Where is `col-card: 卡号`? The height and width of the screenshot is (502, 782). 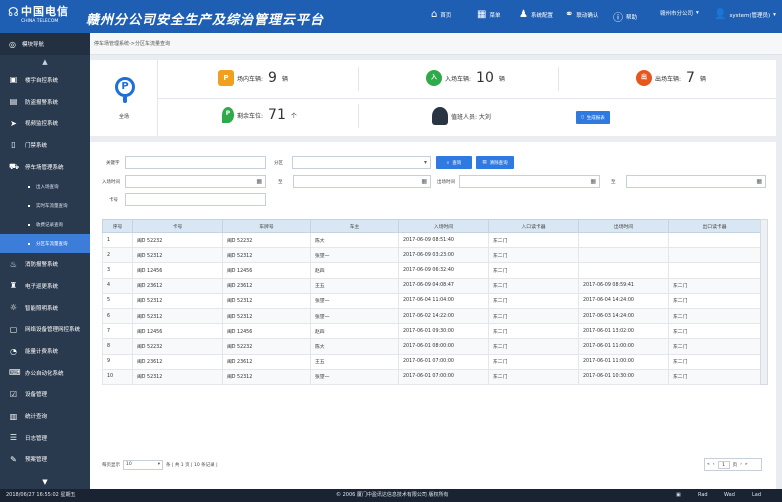
col-card: 卡号 is located at coordinates (177, 226).